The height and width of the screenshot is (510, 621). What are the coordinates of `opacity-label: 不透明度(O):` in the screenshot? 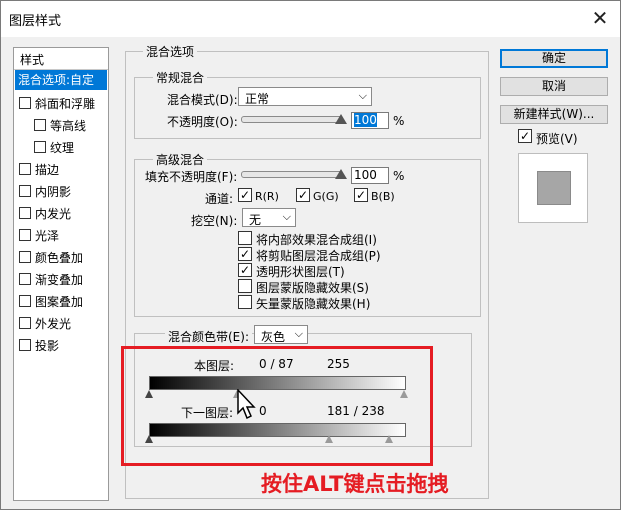 It's located at (202, 122).